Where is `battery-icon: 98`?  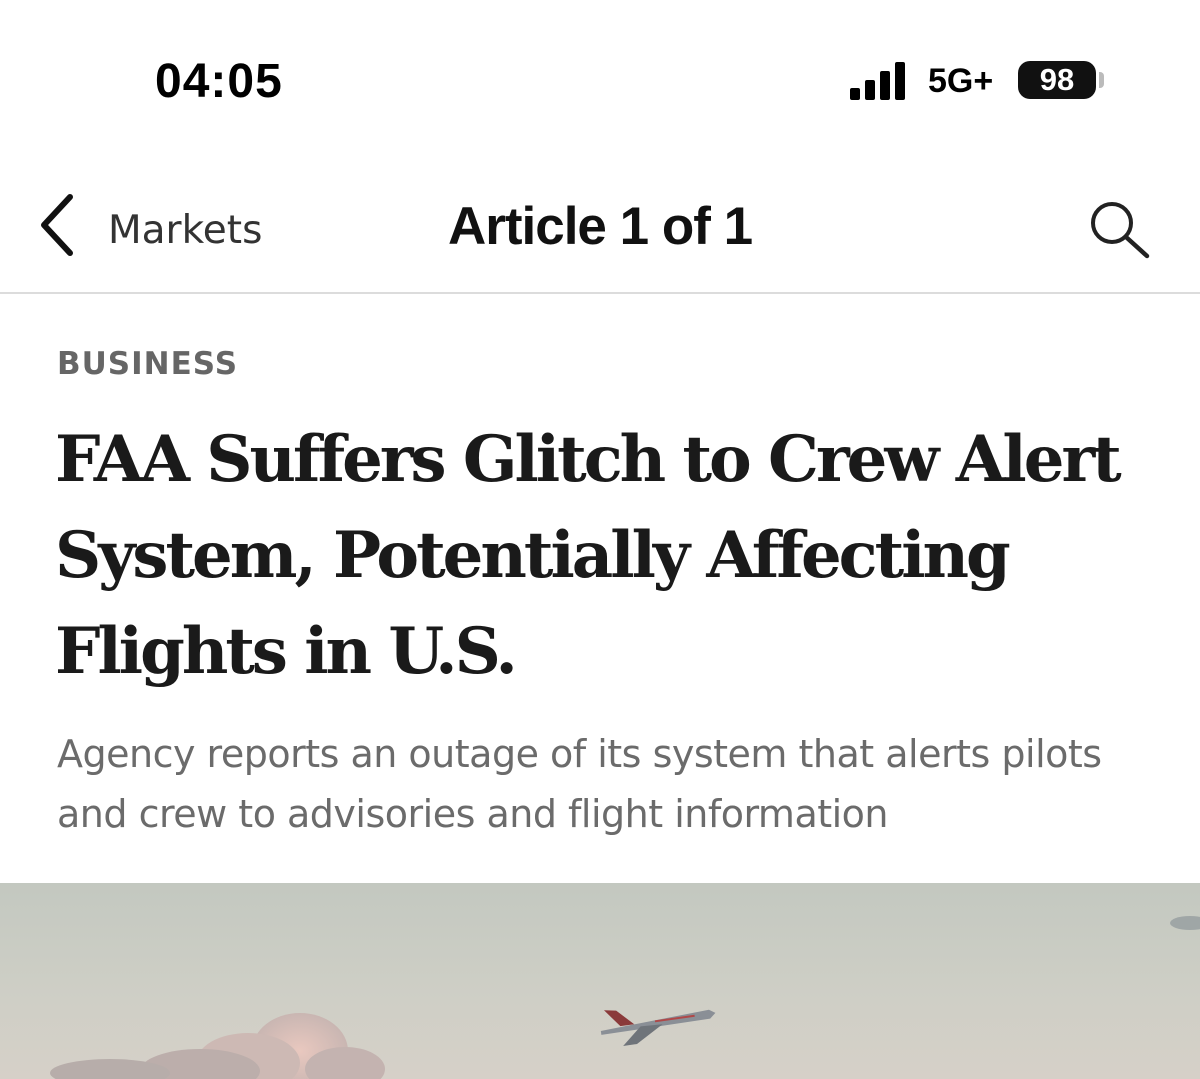 battery-icon: 98 is located at coordinates (1057, 80).